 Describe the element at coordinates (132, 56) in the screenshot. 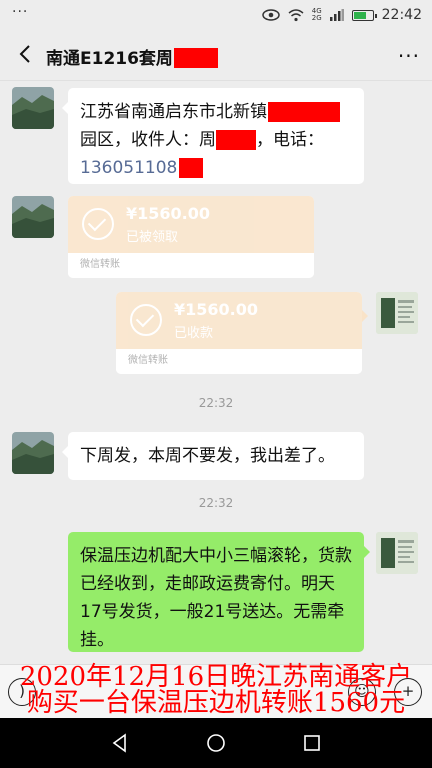

I see `chat-title: 南通E1216套周` at that location.